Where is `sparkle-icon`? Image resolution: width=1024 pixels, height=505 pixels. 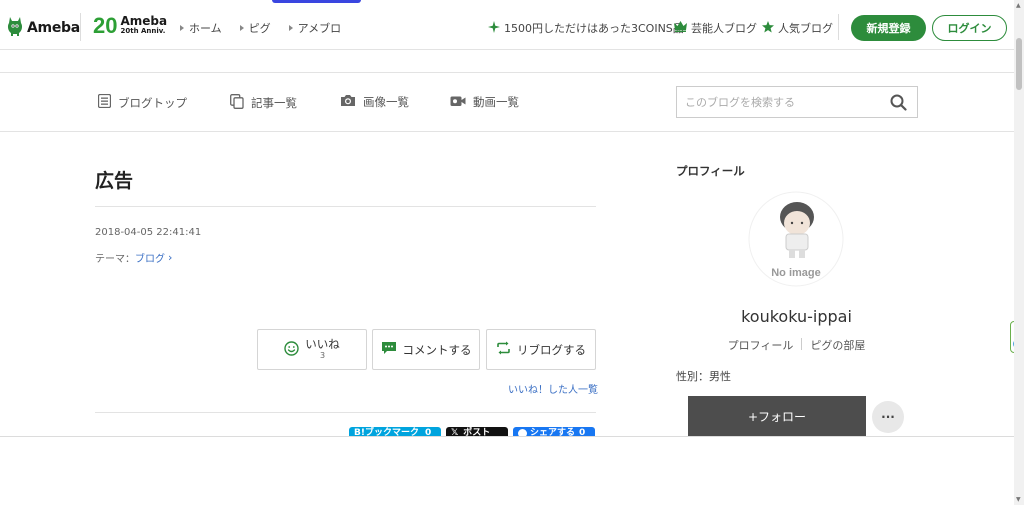
sparkle-icon is located at coordinates (494, 28).